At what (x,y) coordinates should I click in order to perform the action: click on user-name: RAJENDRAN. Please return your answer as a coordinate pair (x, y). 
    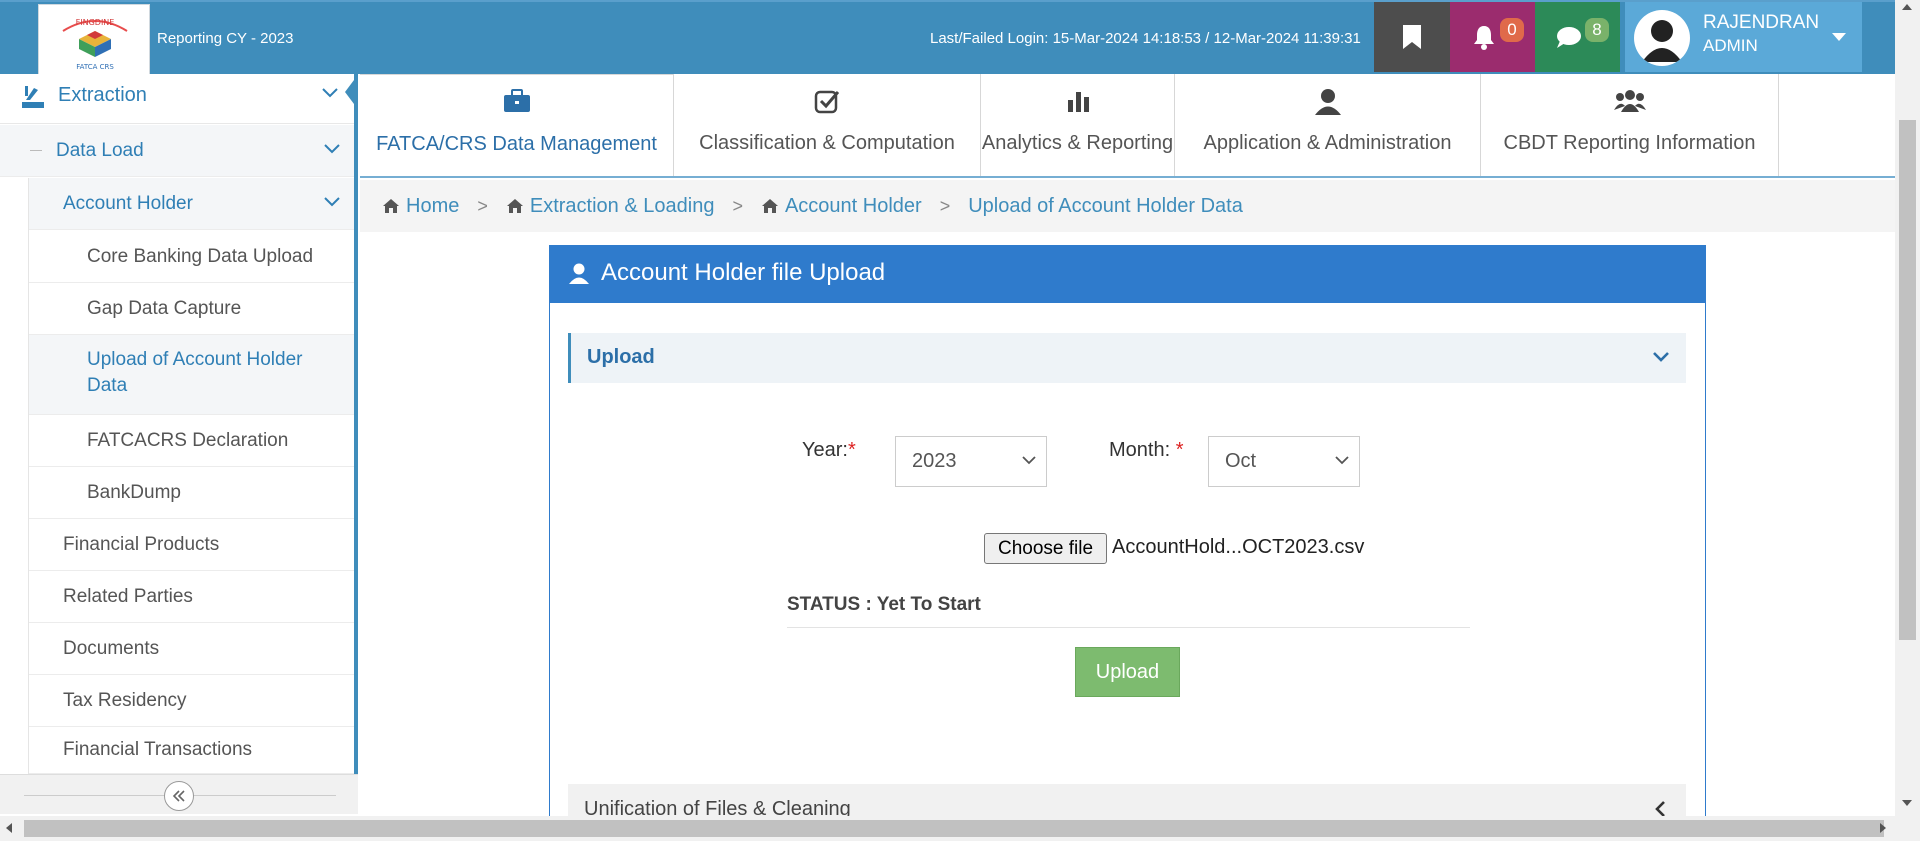
    Looking at the image, I should click on (1761, 22).